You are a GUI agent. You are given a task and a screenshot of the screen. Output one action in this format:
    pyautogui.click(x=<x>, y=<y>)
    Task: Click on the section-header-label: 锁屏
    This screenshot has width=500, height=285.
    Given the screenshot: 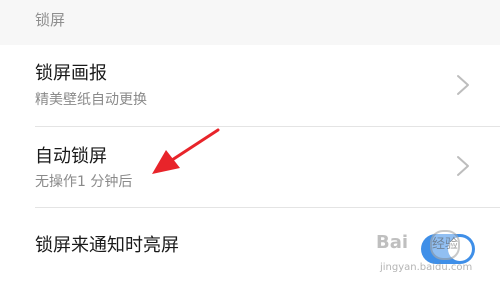 What is the action you would take?
    pyautogui.click(x=50, y=20)
    